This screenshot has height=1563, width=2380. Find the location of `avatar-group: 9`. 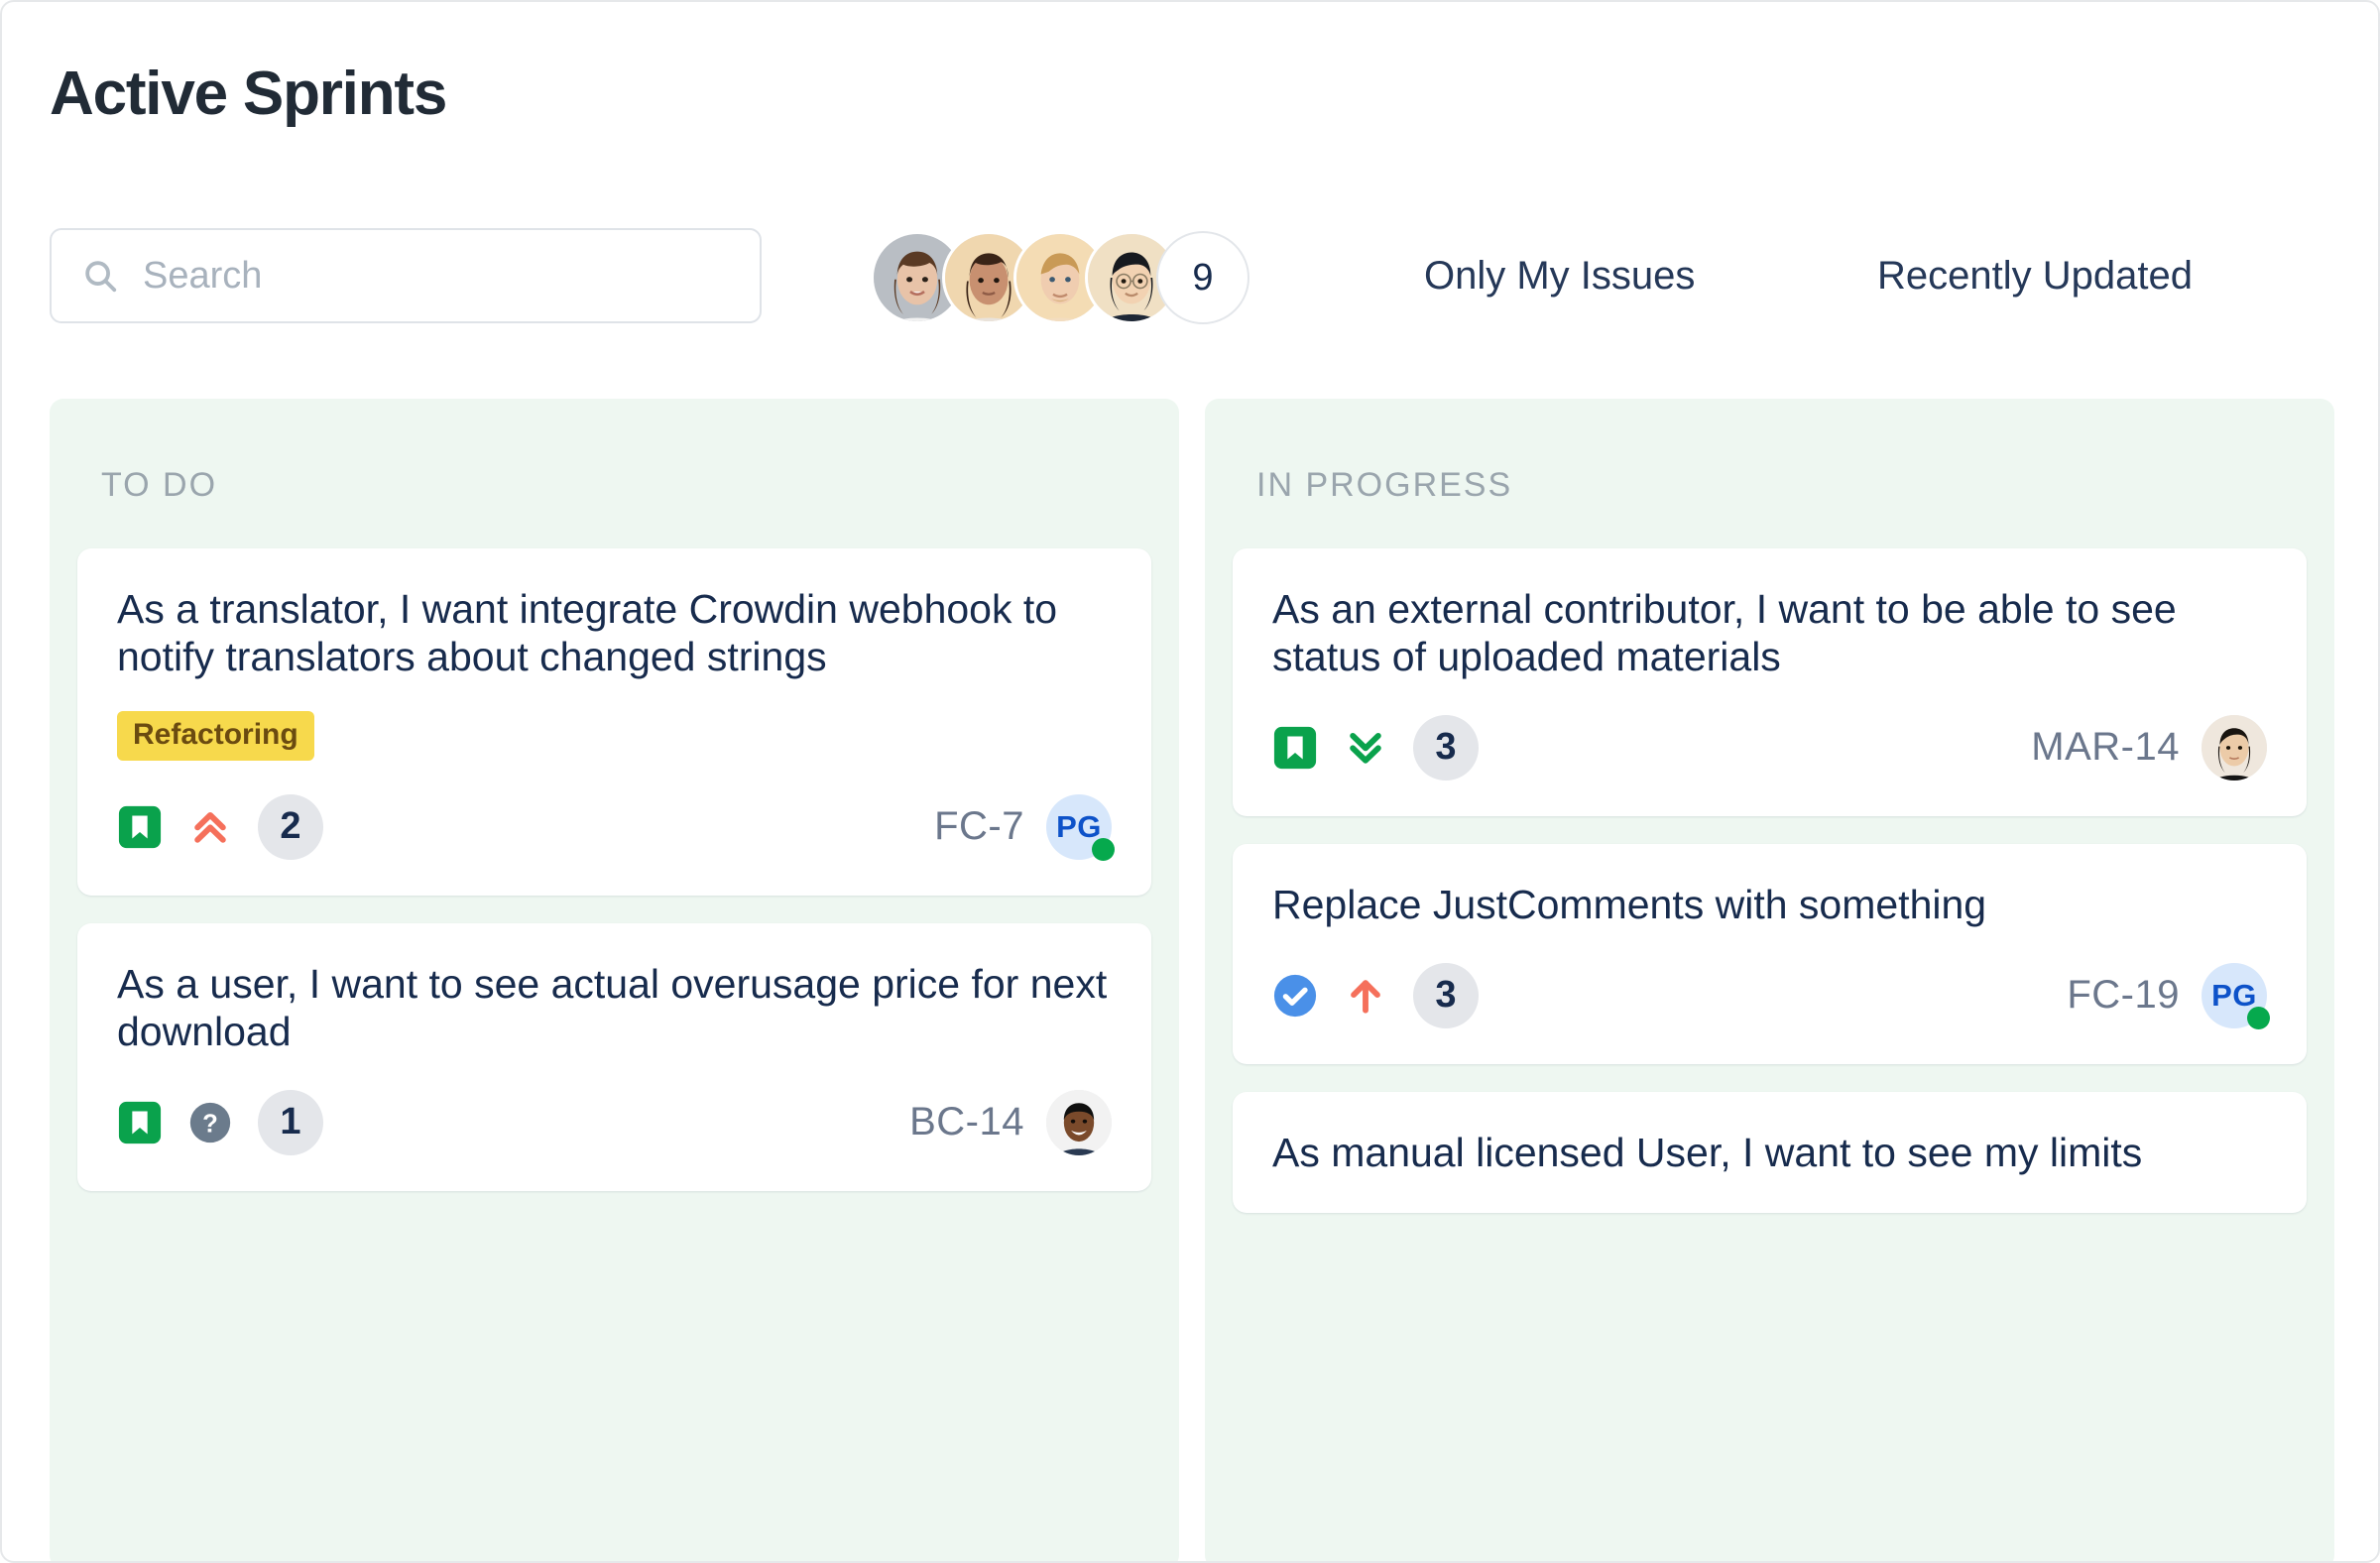

avatar-group: 9 is located at coordinates (1060, 277).